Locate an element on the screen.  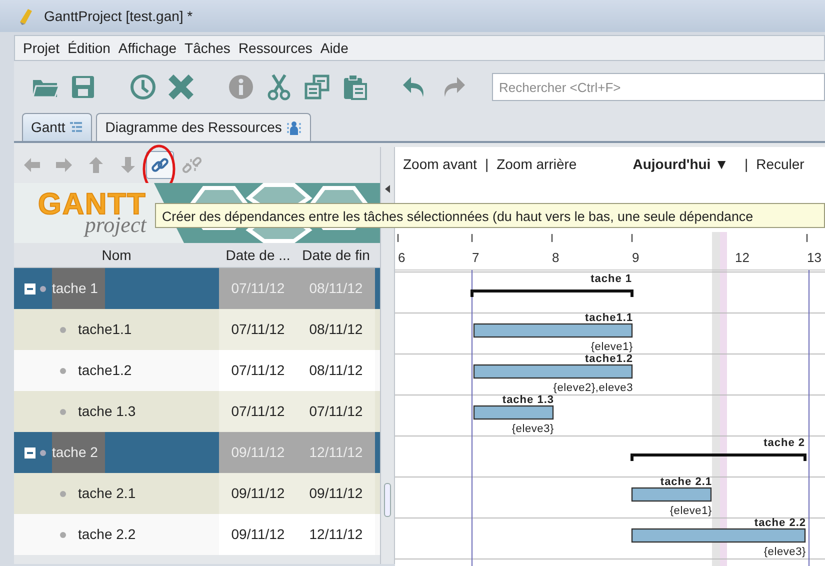
bar-label: tache1.2 is located at coordinates (608, 359).